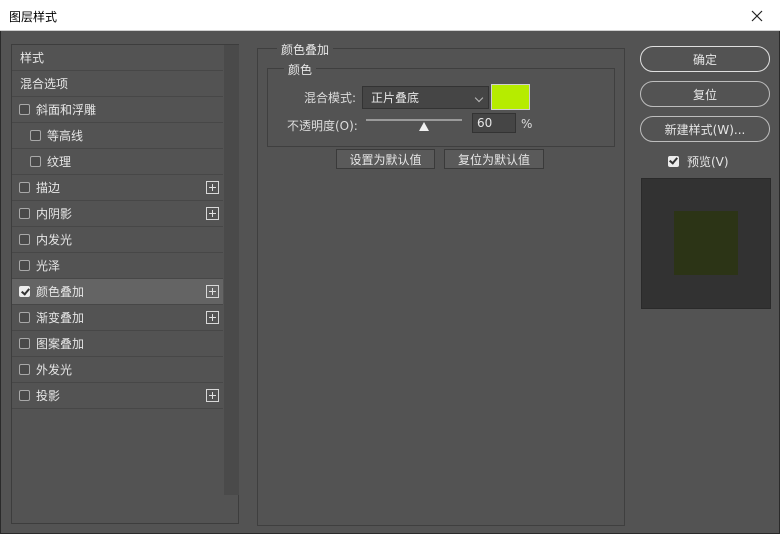 The image size is (780, 534). Describe the element at coordinates (54, 214) in the screenshot. I see `style-list-item-label: 内阴影` at that location.